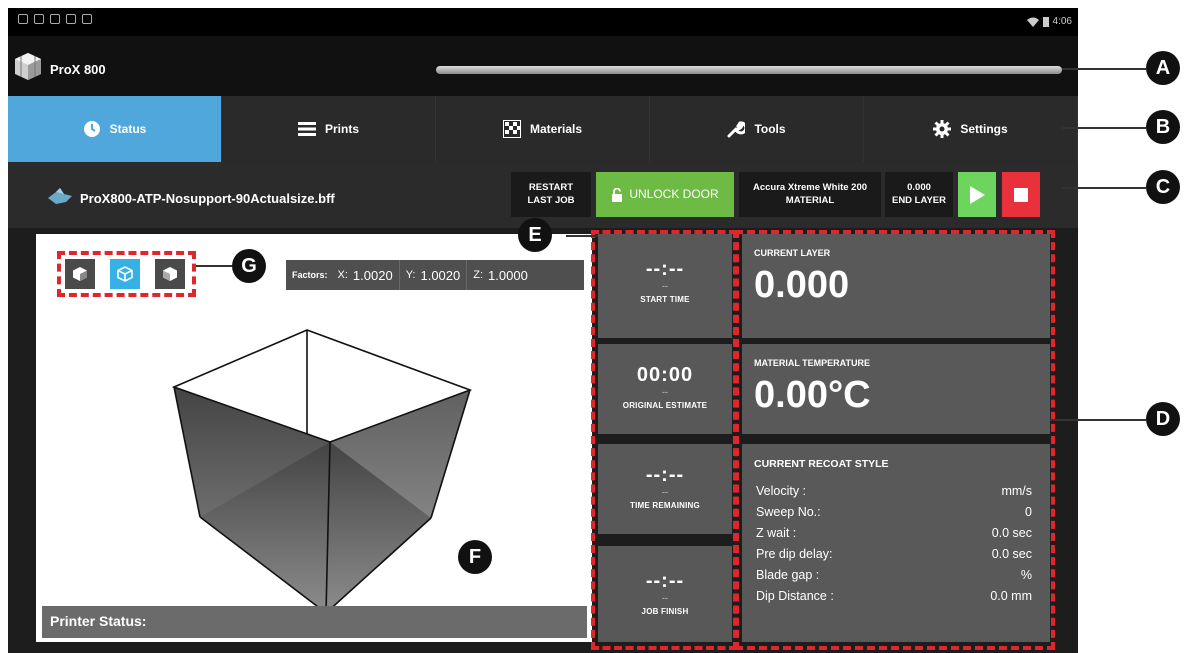  Describe the element at coordinates (810, 188) in the screenshot. I see `material-name: Accura Xtreme White 200` at that location.